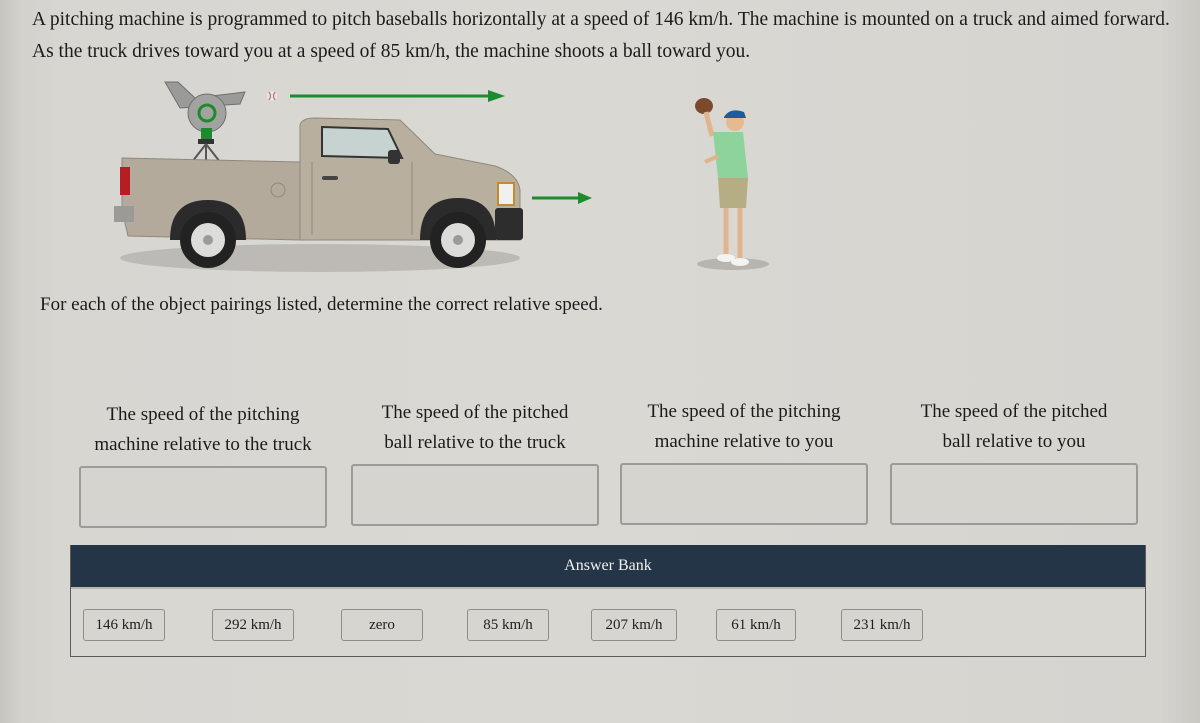 This screenshot has height=723, width=1200. I want to click on front-wheel-icon, so click(458, 240).